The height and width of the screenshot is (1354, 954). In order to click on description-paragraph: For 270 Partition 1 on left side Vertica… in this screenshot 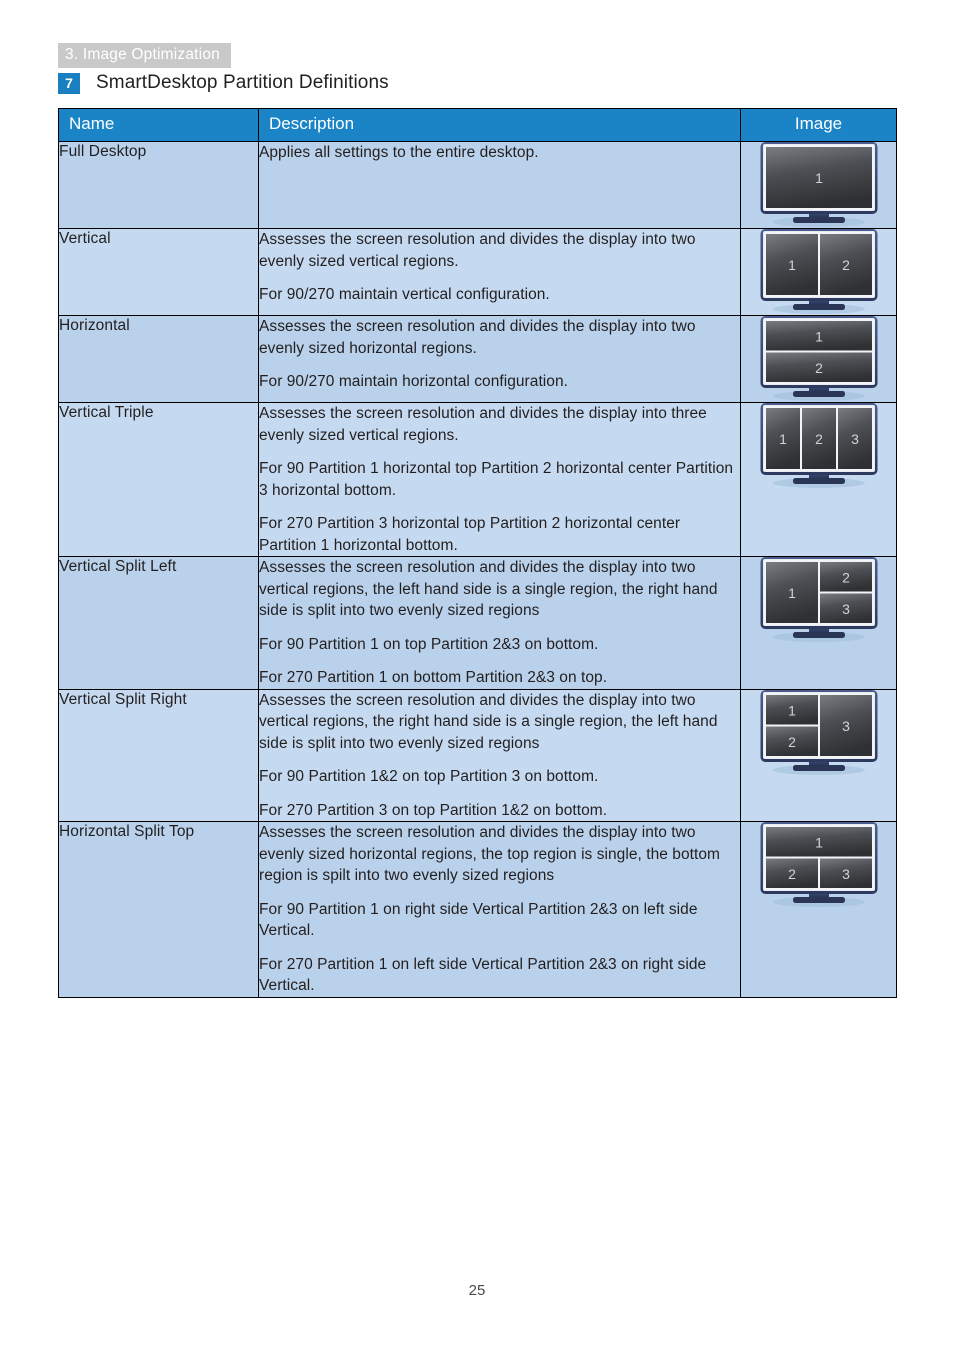, I will do `click(483, 975)`.